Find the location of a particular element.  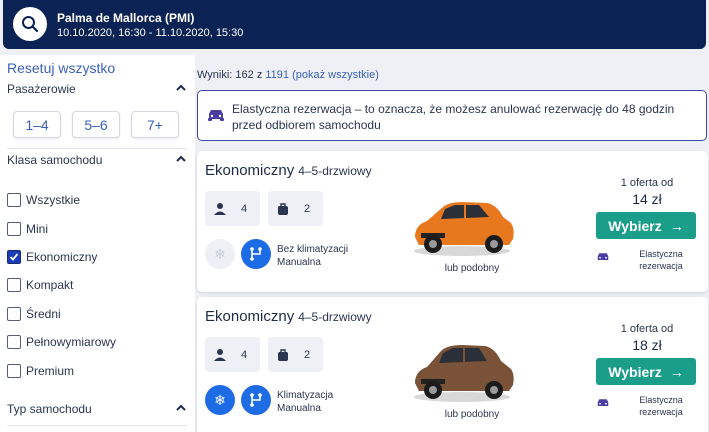

checkbox-label: Premium is located at coordinates (50, 371).